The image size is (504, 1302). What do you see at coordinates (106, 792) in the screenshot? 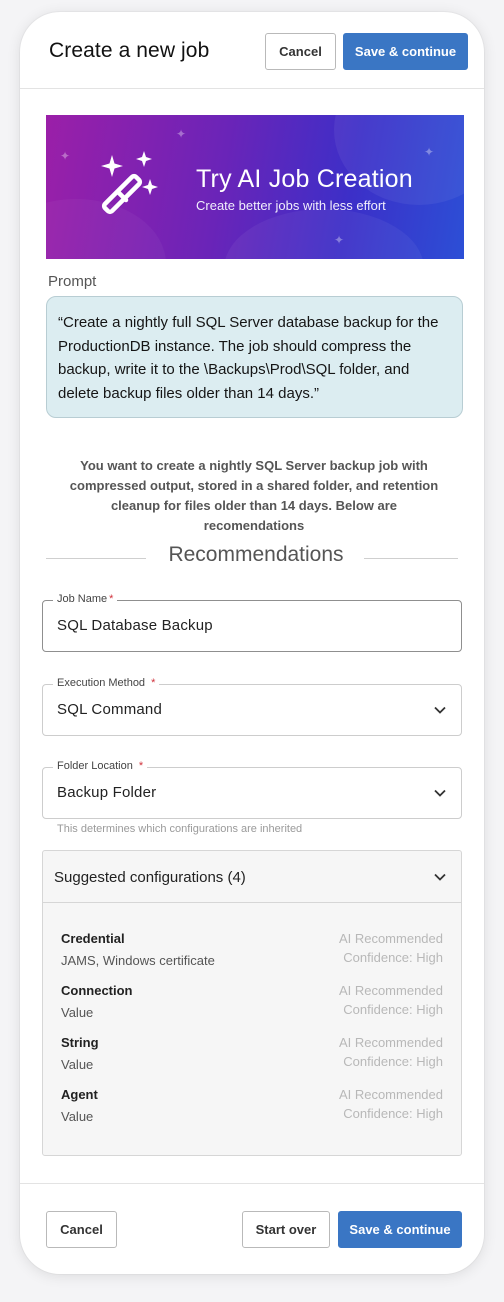
I see `folder-location-value: Backup Folder` at bounding box center [106, 792].